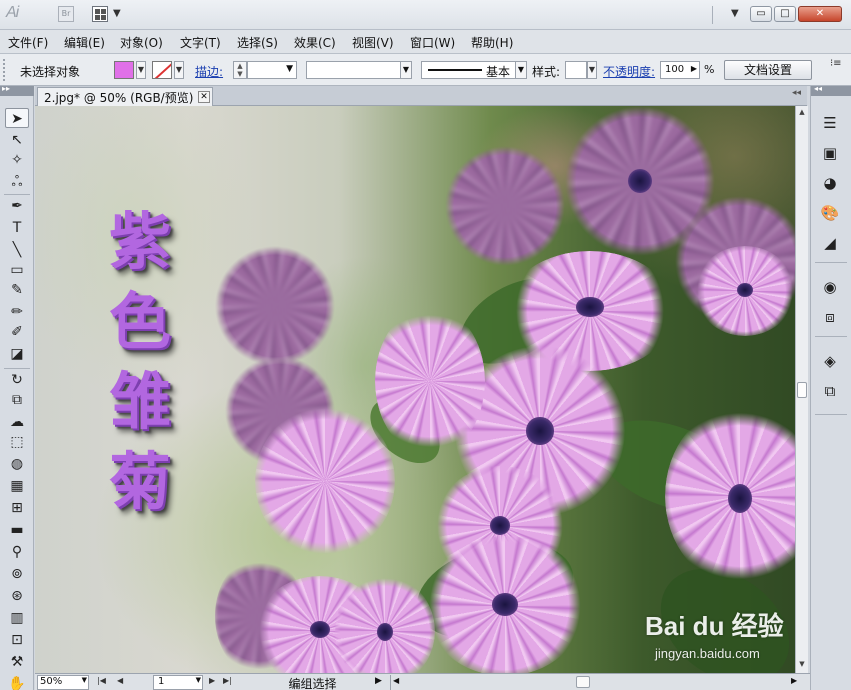 The width and height of the screenshot is (851, 690). What do you see at coordinates (212, 680) in the screenshot?
I see `next-artboard-icon: ▶` at bounding box center [212, 680].